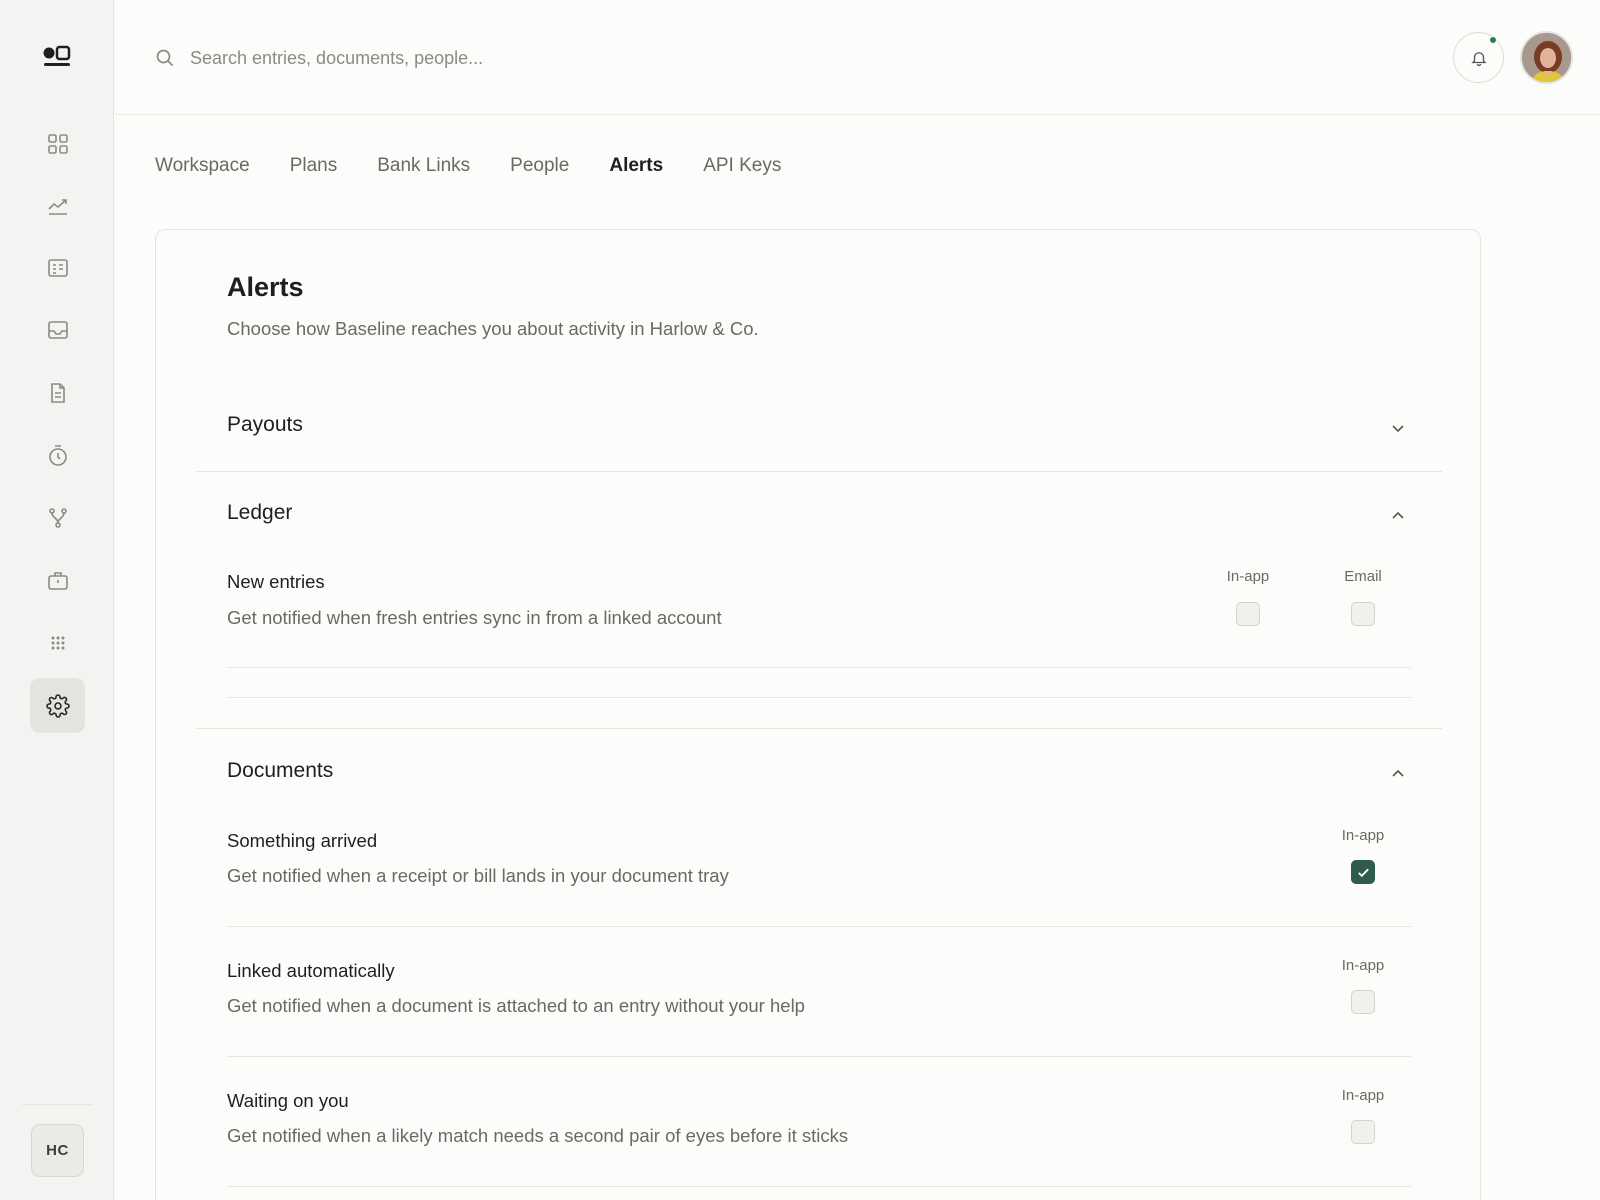 The image size is (1600, 1200). Describe the element at coordinates (314, 166) in the screenshot. I see `tab-plans: Plans` at that location.